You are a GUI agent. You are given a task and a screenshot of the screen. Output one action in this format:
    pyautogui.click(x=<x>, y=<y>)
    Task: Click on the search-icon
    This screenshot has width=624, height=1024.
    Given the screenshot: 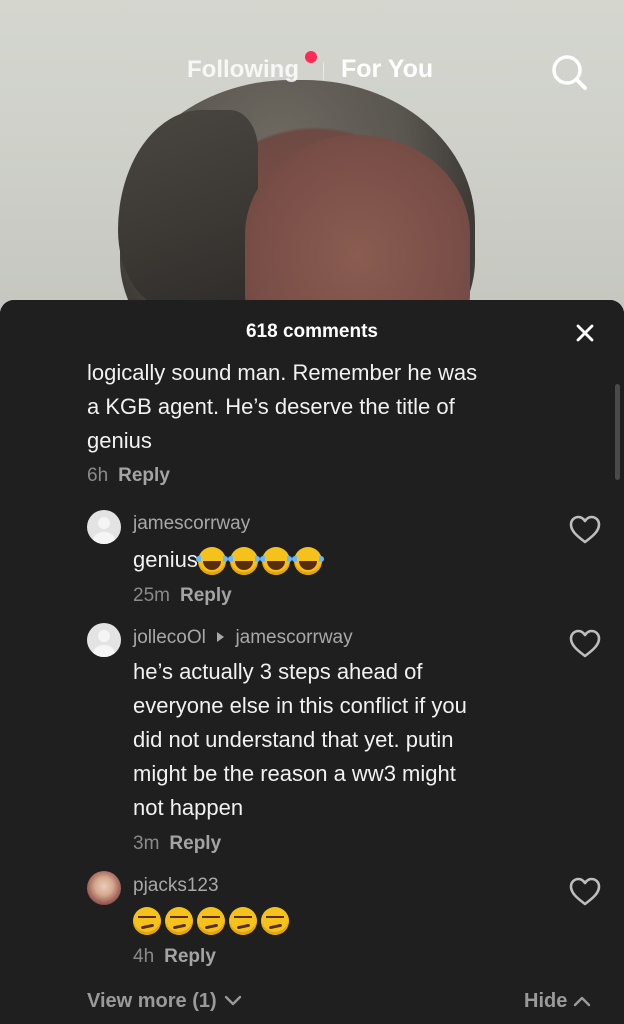 What is the action you would take?
    pyautogui.click(x=569, y=72)
    